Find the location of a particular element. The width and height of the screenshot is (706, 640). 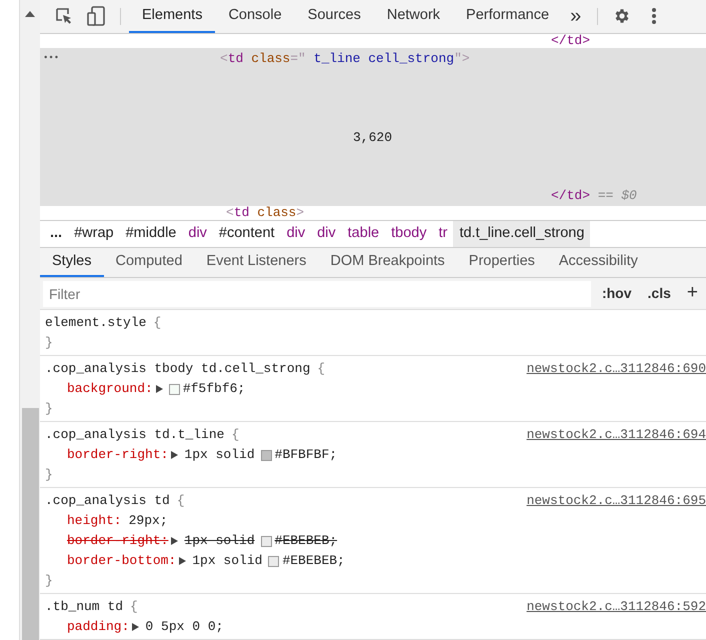

class-toggle: .cls is located at coordinates (659, 293).